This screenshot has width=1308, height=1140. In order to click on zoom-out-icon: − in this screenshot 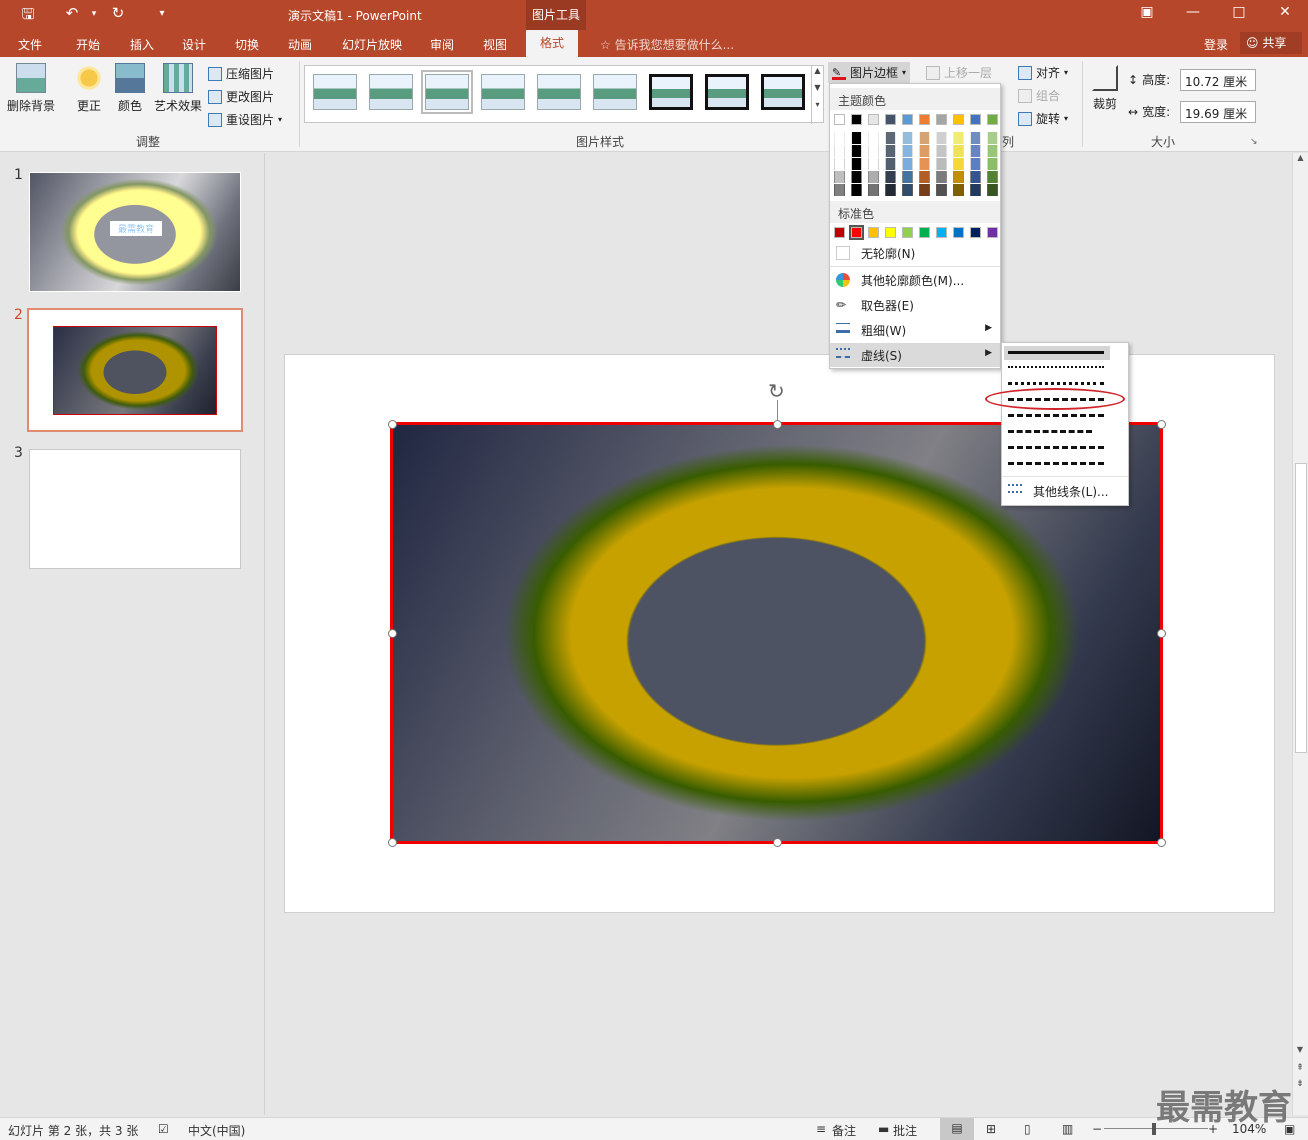, I will do `click(1097, 1129)`.